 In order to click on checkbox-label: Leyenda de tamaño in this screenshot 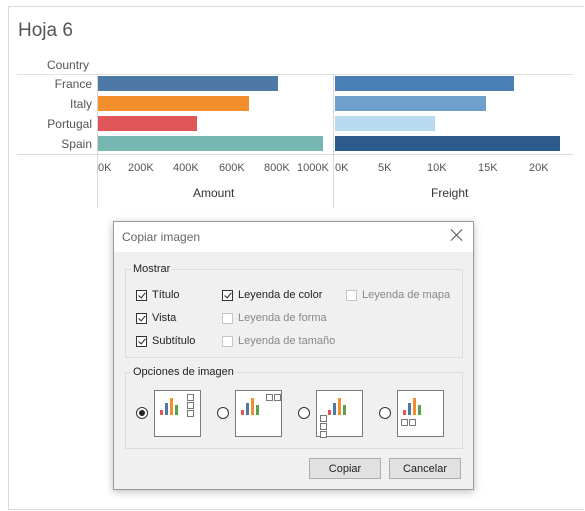, I will do `click(287, 341)`.